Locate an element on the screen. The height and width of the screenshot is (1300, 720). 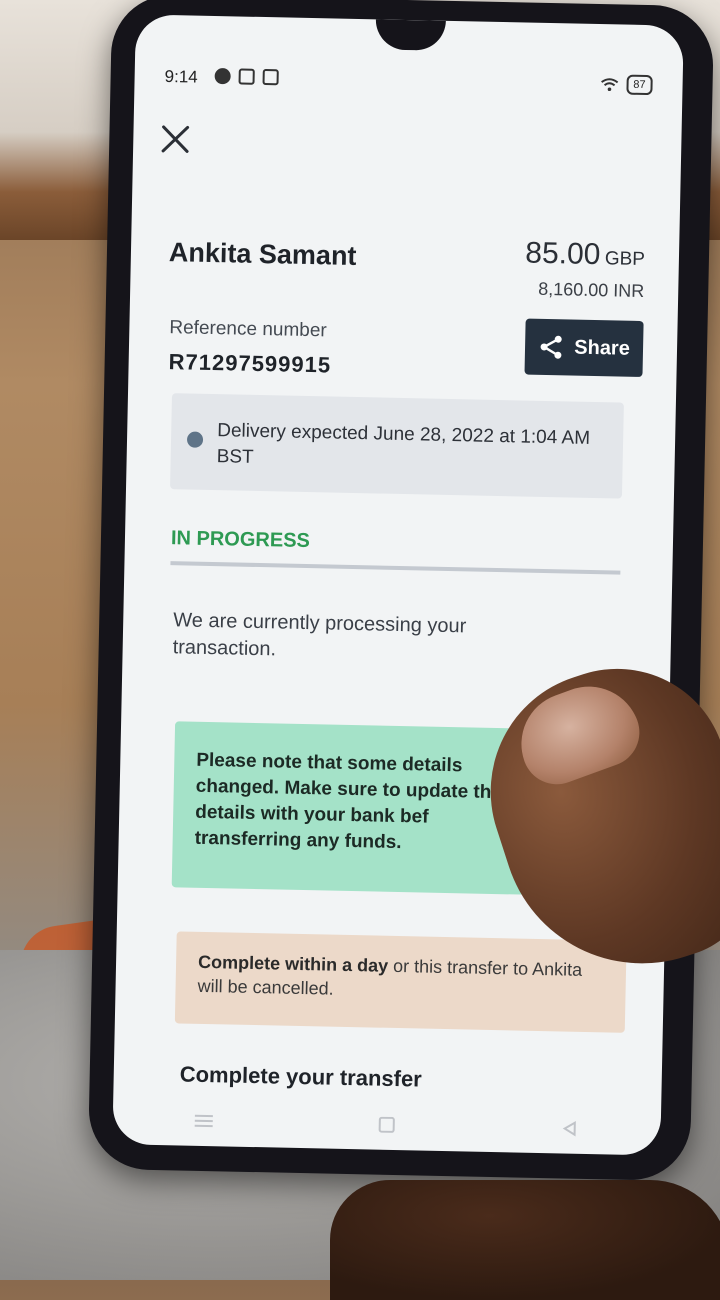
hand is located at coordinates (525, 1240).